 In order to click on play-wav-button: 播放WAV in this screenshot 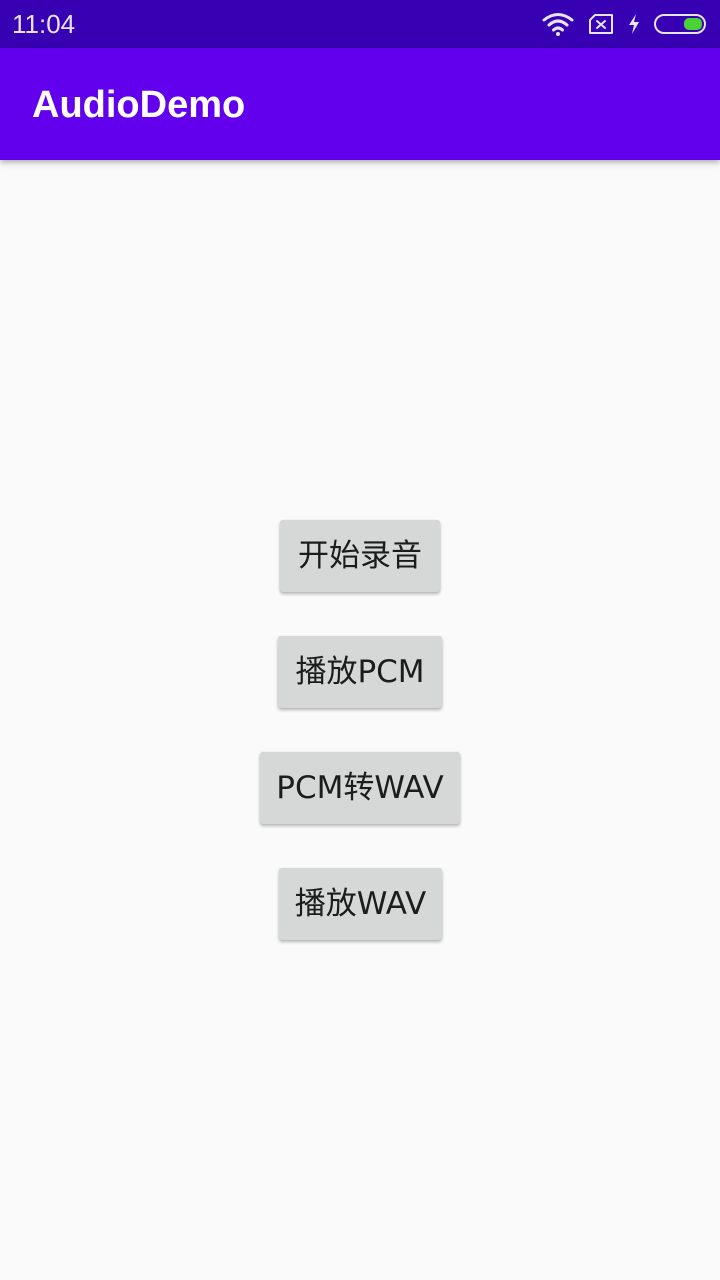, I will do `click(360, 904)`.